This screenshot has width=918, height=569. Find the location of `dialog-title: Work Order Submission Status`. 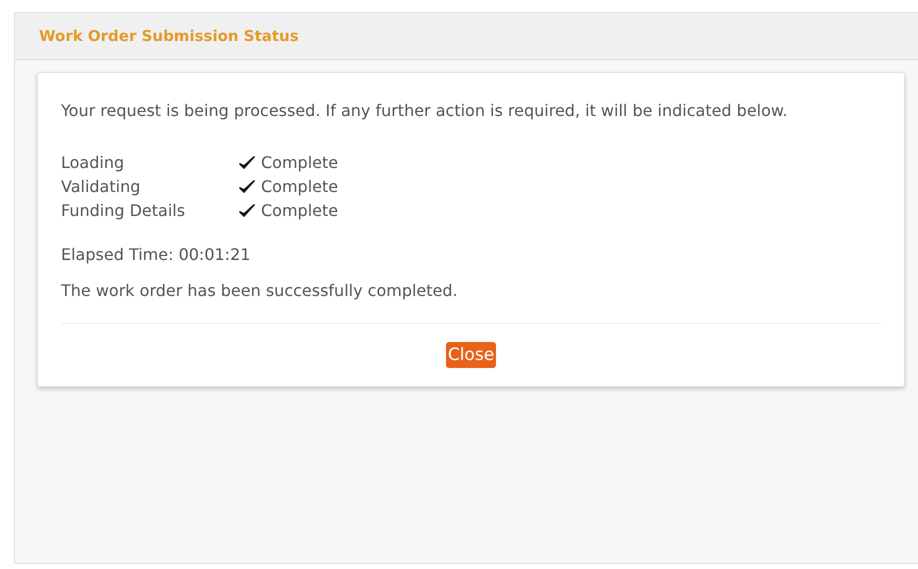

dialog-title: Work Order Submission Status is located at coordinates (169, 36).